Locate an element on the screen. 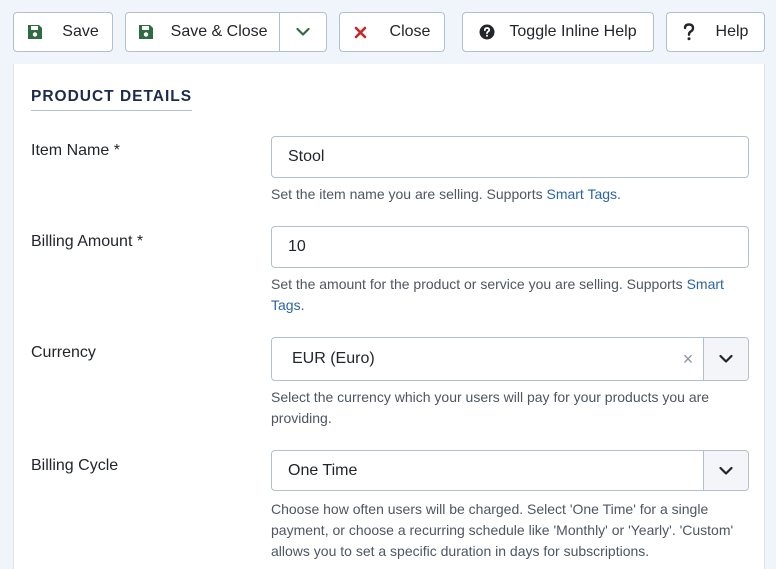  billing-amount-input: 10 is located at coordinates (510, 247).